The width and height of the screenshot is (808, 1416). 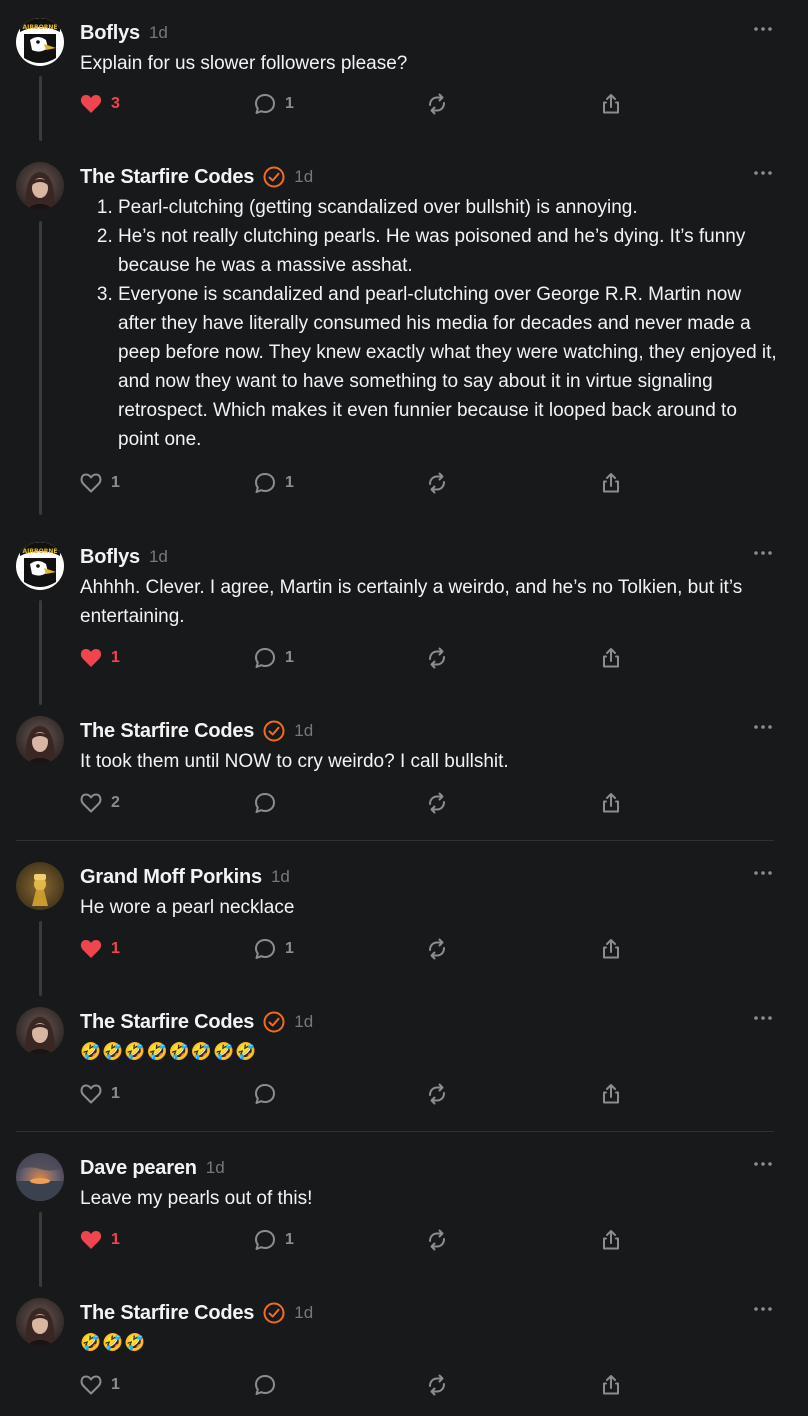 What do you see at coordinates (40, 27) in the screenshot?
I see `svg-text: AIRBORNE` at bounding box center [40, 27].